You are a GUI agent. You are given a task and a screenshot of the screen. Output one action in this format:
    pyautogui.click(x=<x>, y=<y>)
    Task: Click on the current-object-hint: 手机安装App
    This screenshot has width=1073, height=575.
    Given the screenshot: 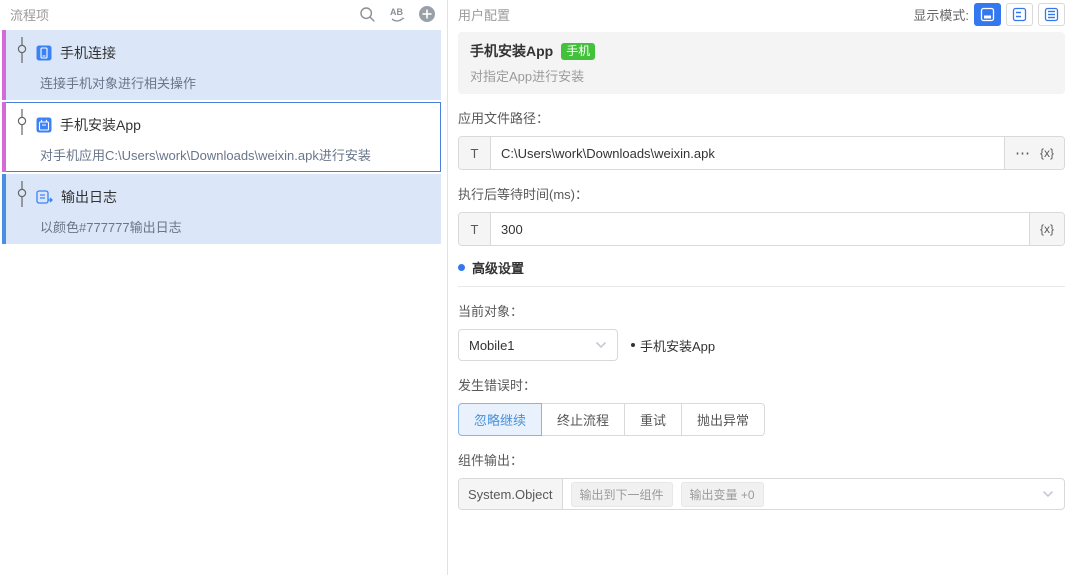 What is the action you would take?
    pyautogui.click(x=673, y=345)
    